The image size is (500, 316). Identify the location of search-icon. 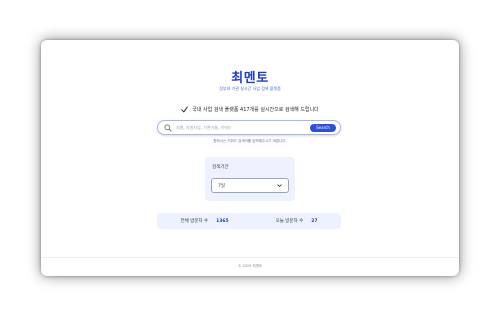
(168, 128).